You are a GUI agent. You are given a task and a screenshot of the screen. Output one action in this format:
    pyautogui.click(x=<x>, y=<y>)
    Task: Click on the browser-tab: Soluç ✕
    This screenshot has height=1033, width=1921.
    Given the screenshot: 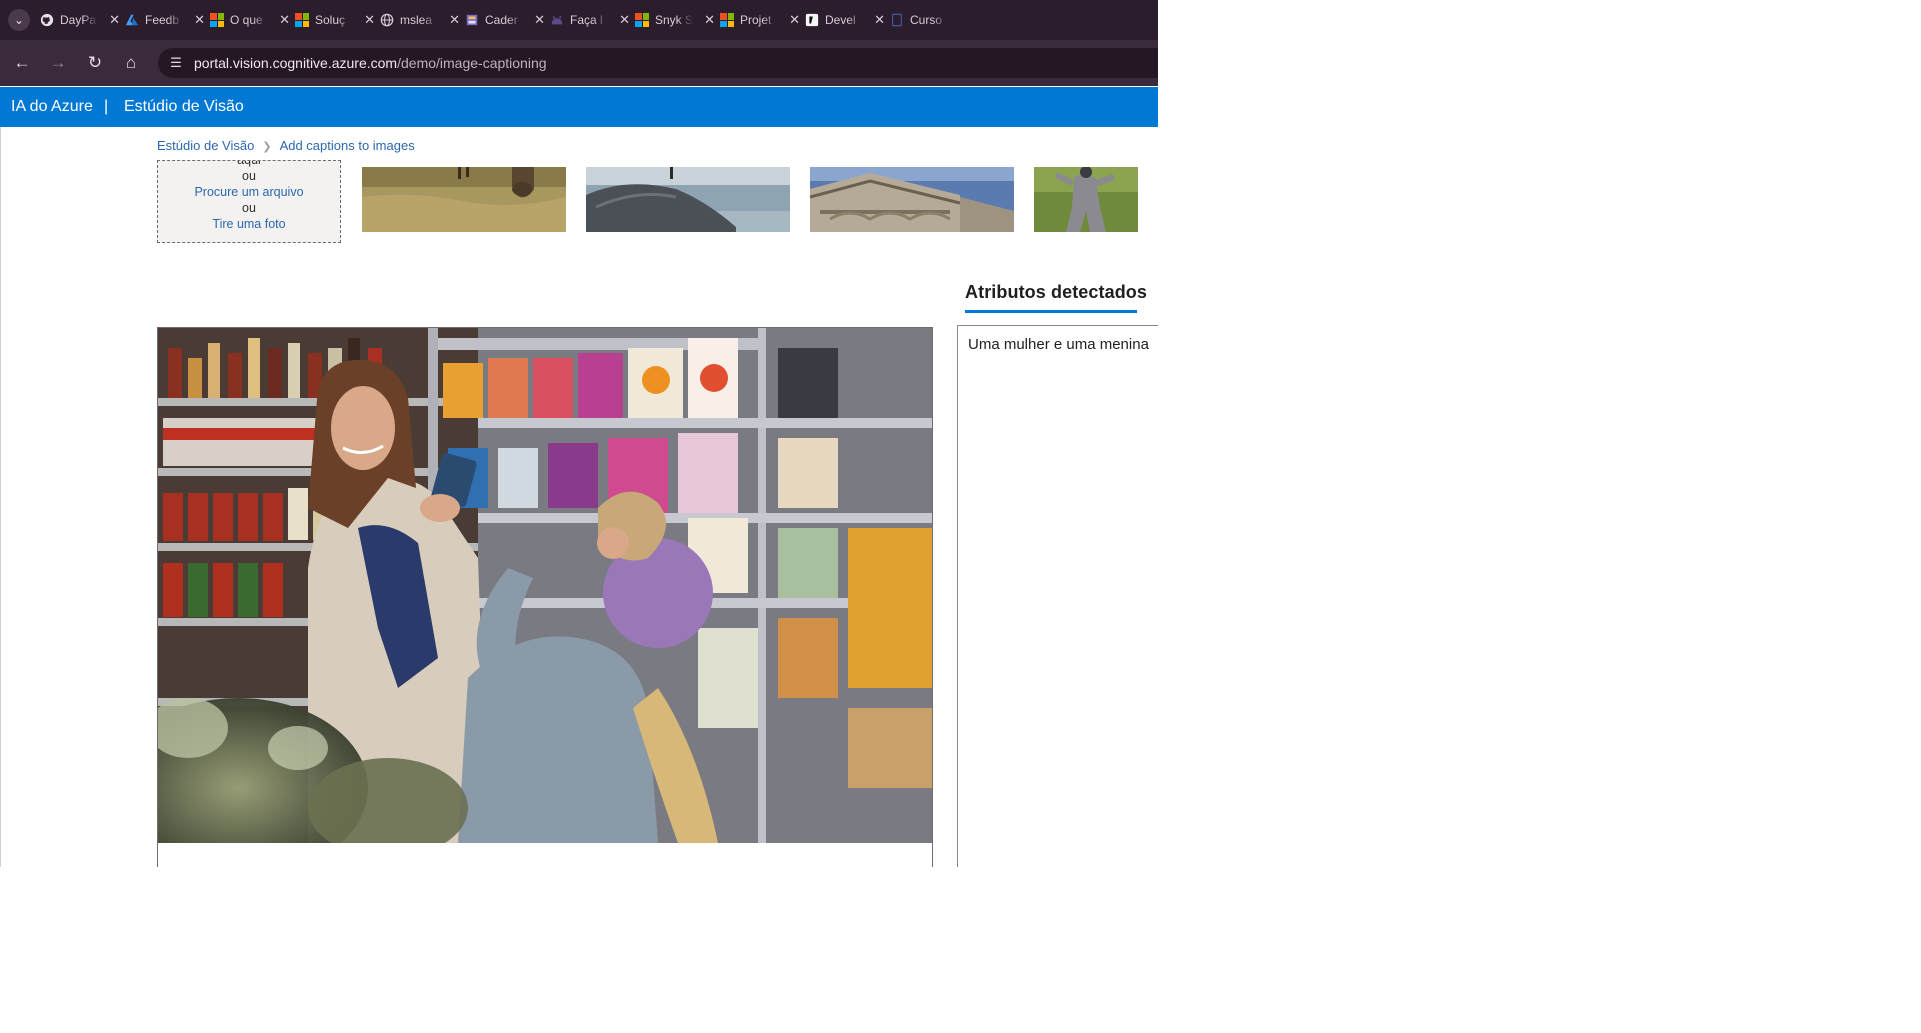 What is the action you would take?
    pyautogui.click(x=340, y=20)
    